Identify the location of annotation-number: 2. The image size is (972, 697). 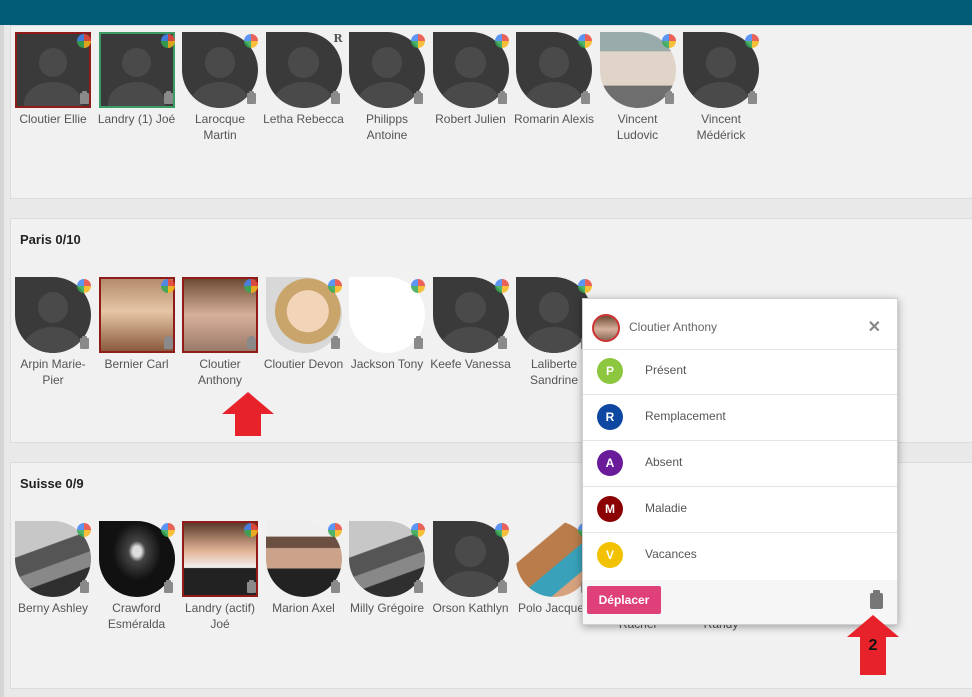
(873, 645).